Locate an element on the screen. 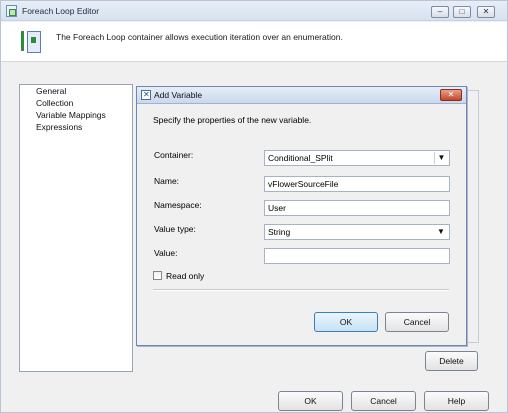 The image size is (508, 413). dialog-app-icon is located at coordinates (146, 95).